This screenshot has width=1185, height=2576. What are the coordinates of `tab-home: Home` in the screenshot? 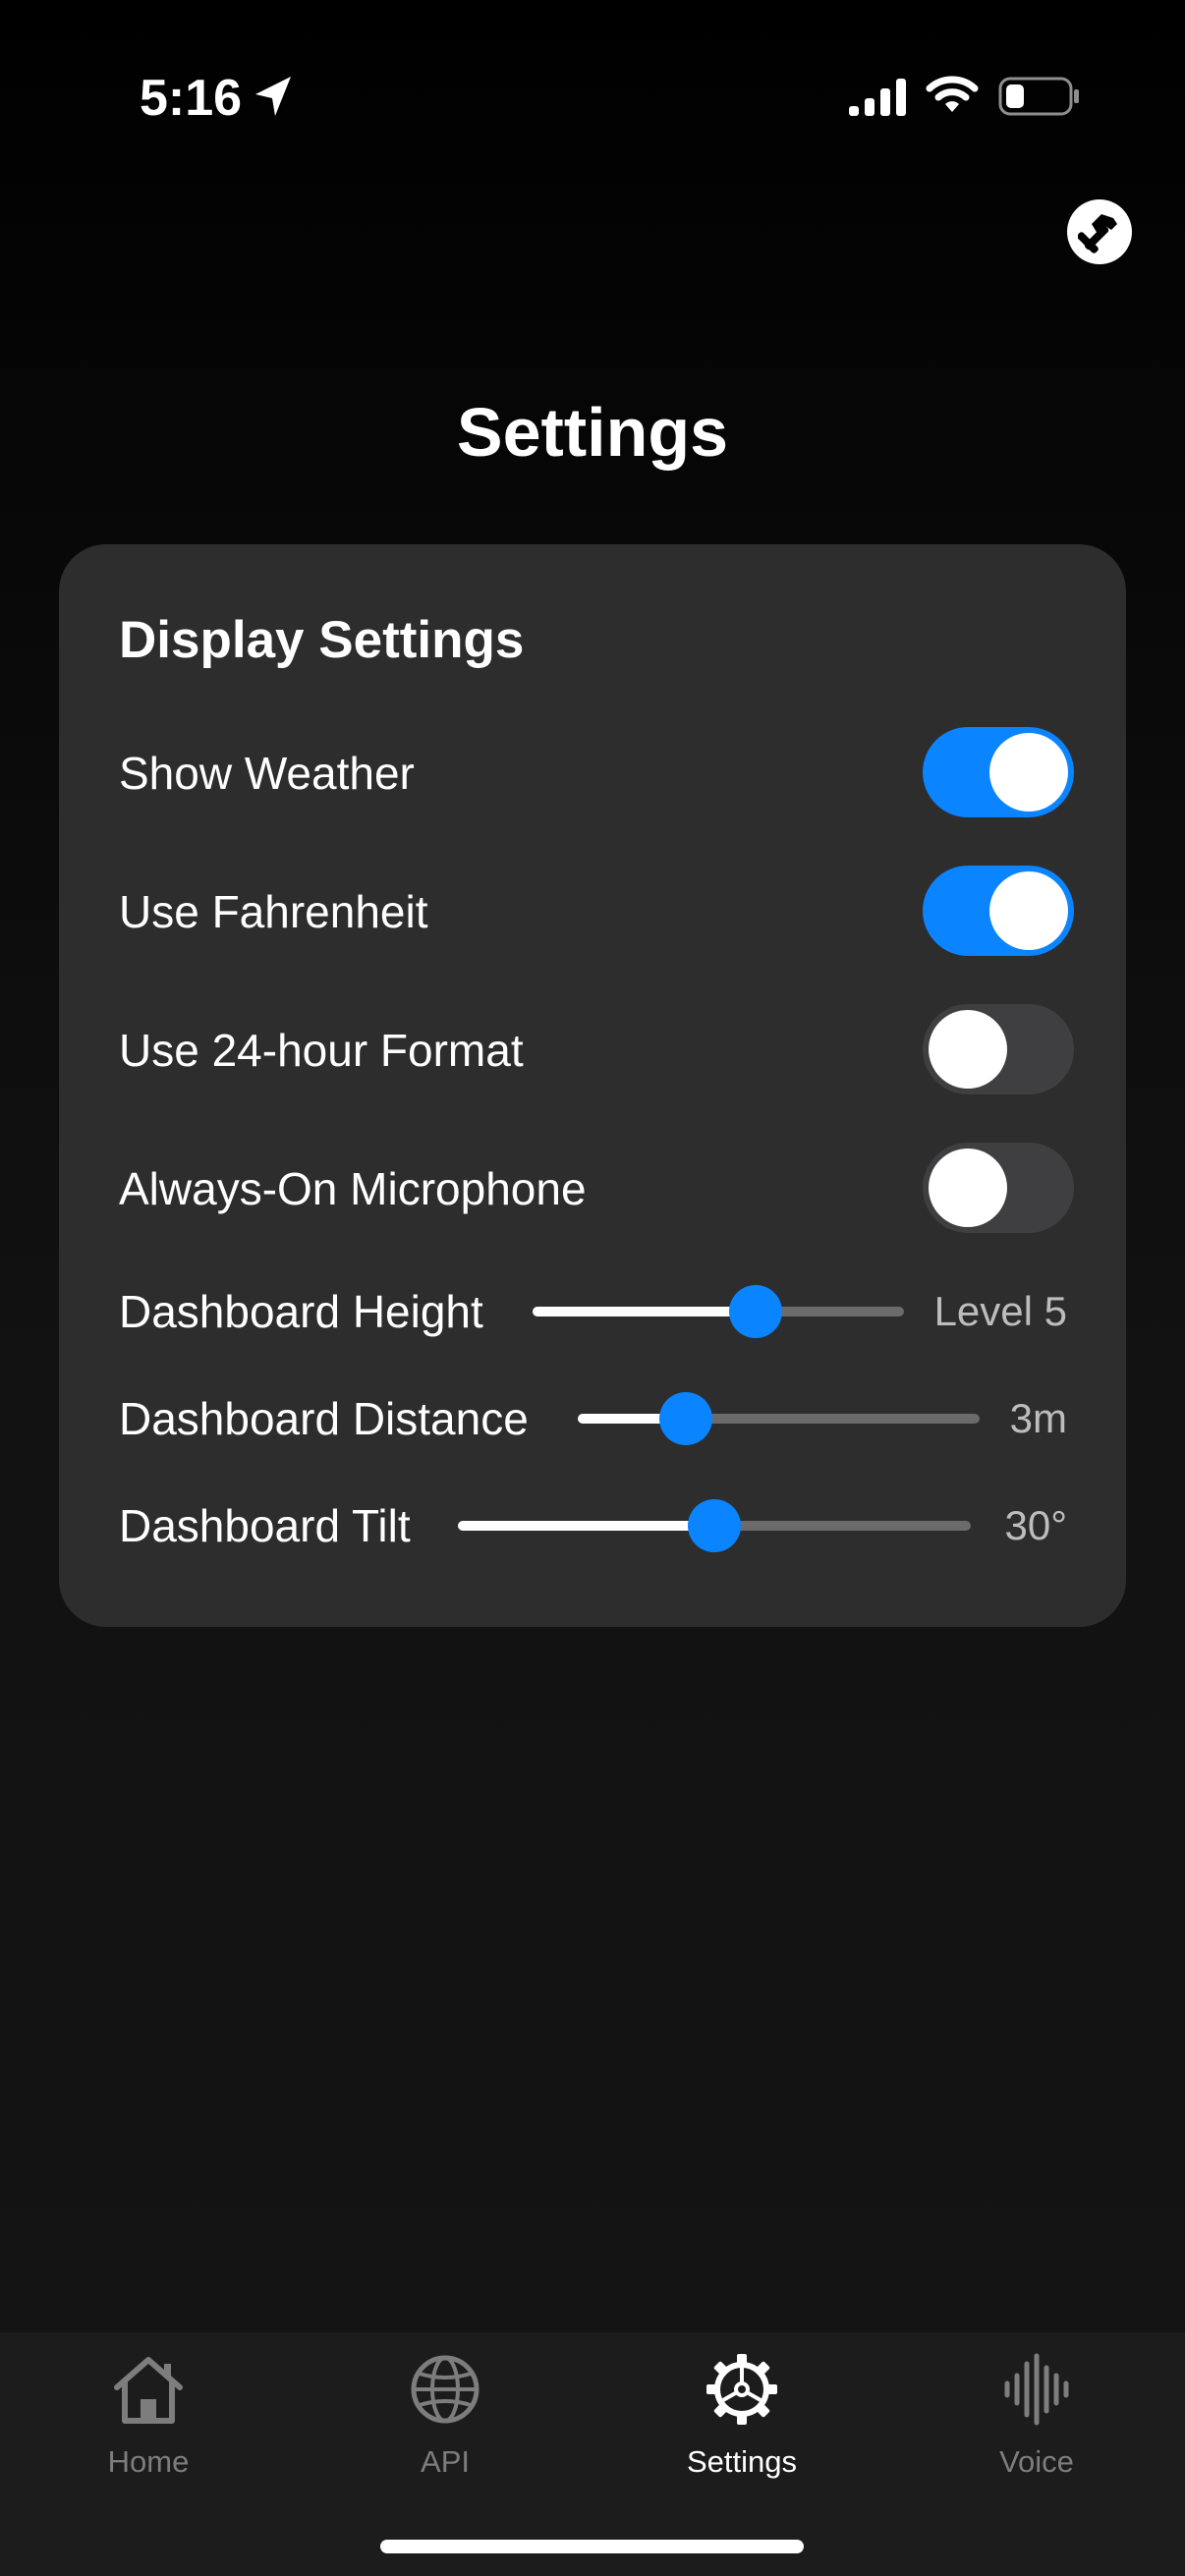 It's located at (149, 2420).